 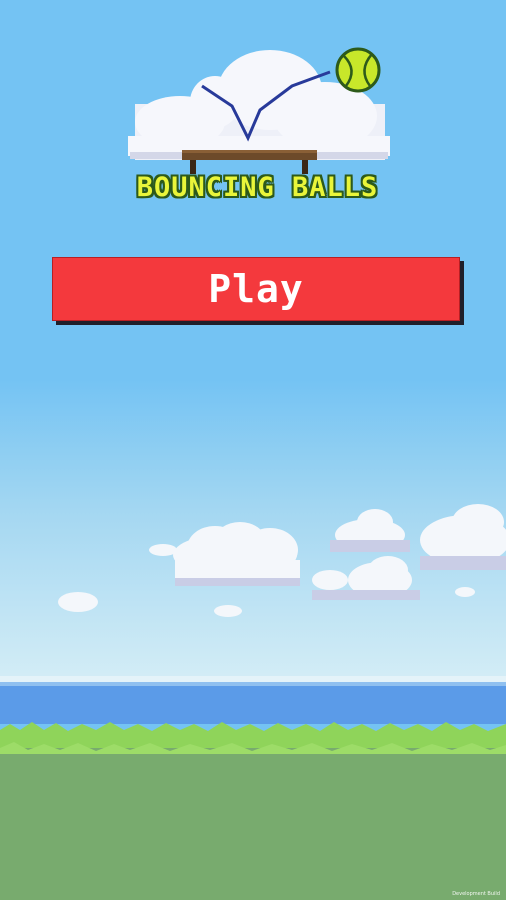 I want to click on game-logo: BOUNCING BALLS, so click(x=257, y=125).